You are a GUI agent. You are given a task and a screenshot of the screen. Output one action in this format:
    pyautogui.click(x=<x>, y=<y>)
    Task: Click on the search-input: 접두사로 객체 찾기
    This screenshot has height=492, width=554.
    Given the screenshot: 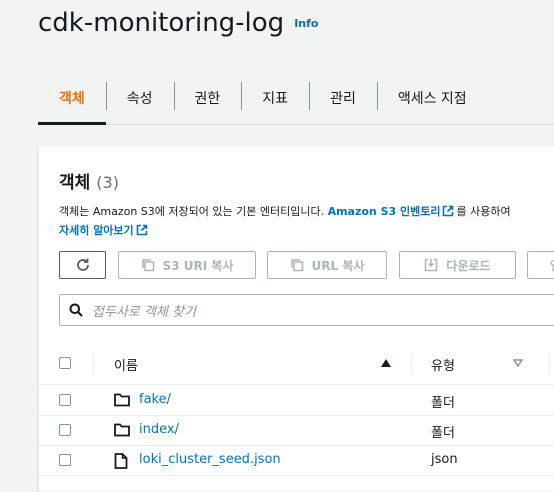 What is the action you would take?
    pyautogui.click(x=144, y=310)
    